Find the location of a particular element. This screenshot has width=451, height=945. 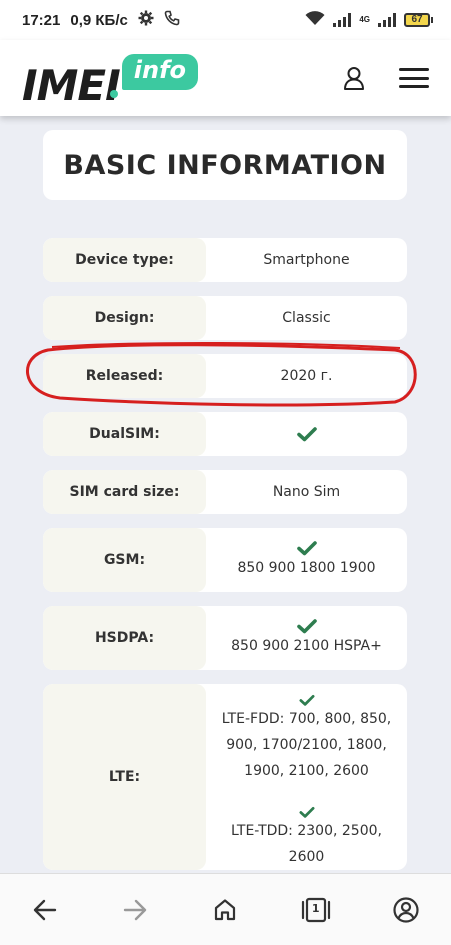

info-row-dualsim: DualSIM: is located at coordinates (225, 434).